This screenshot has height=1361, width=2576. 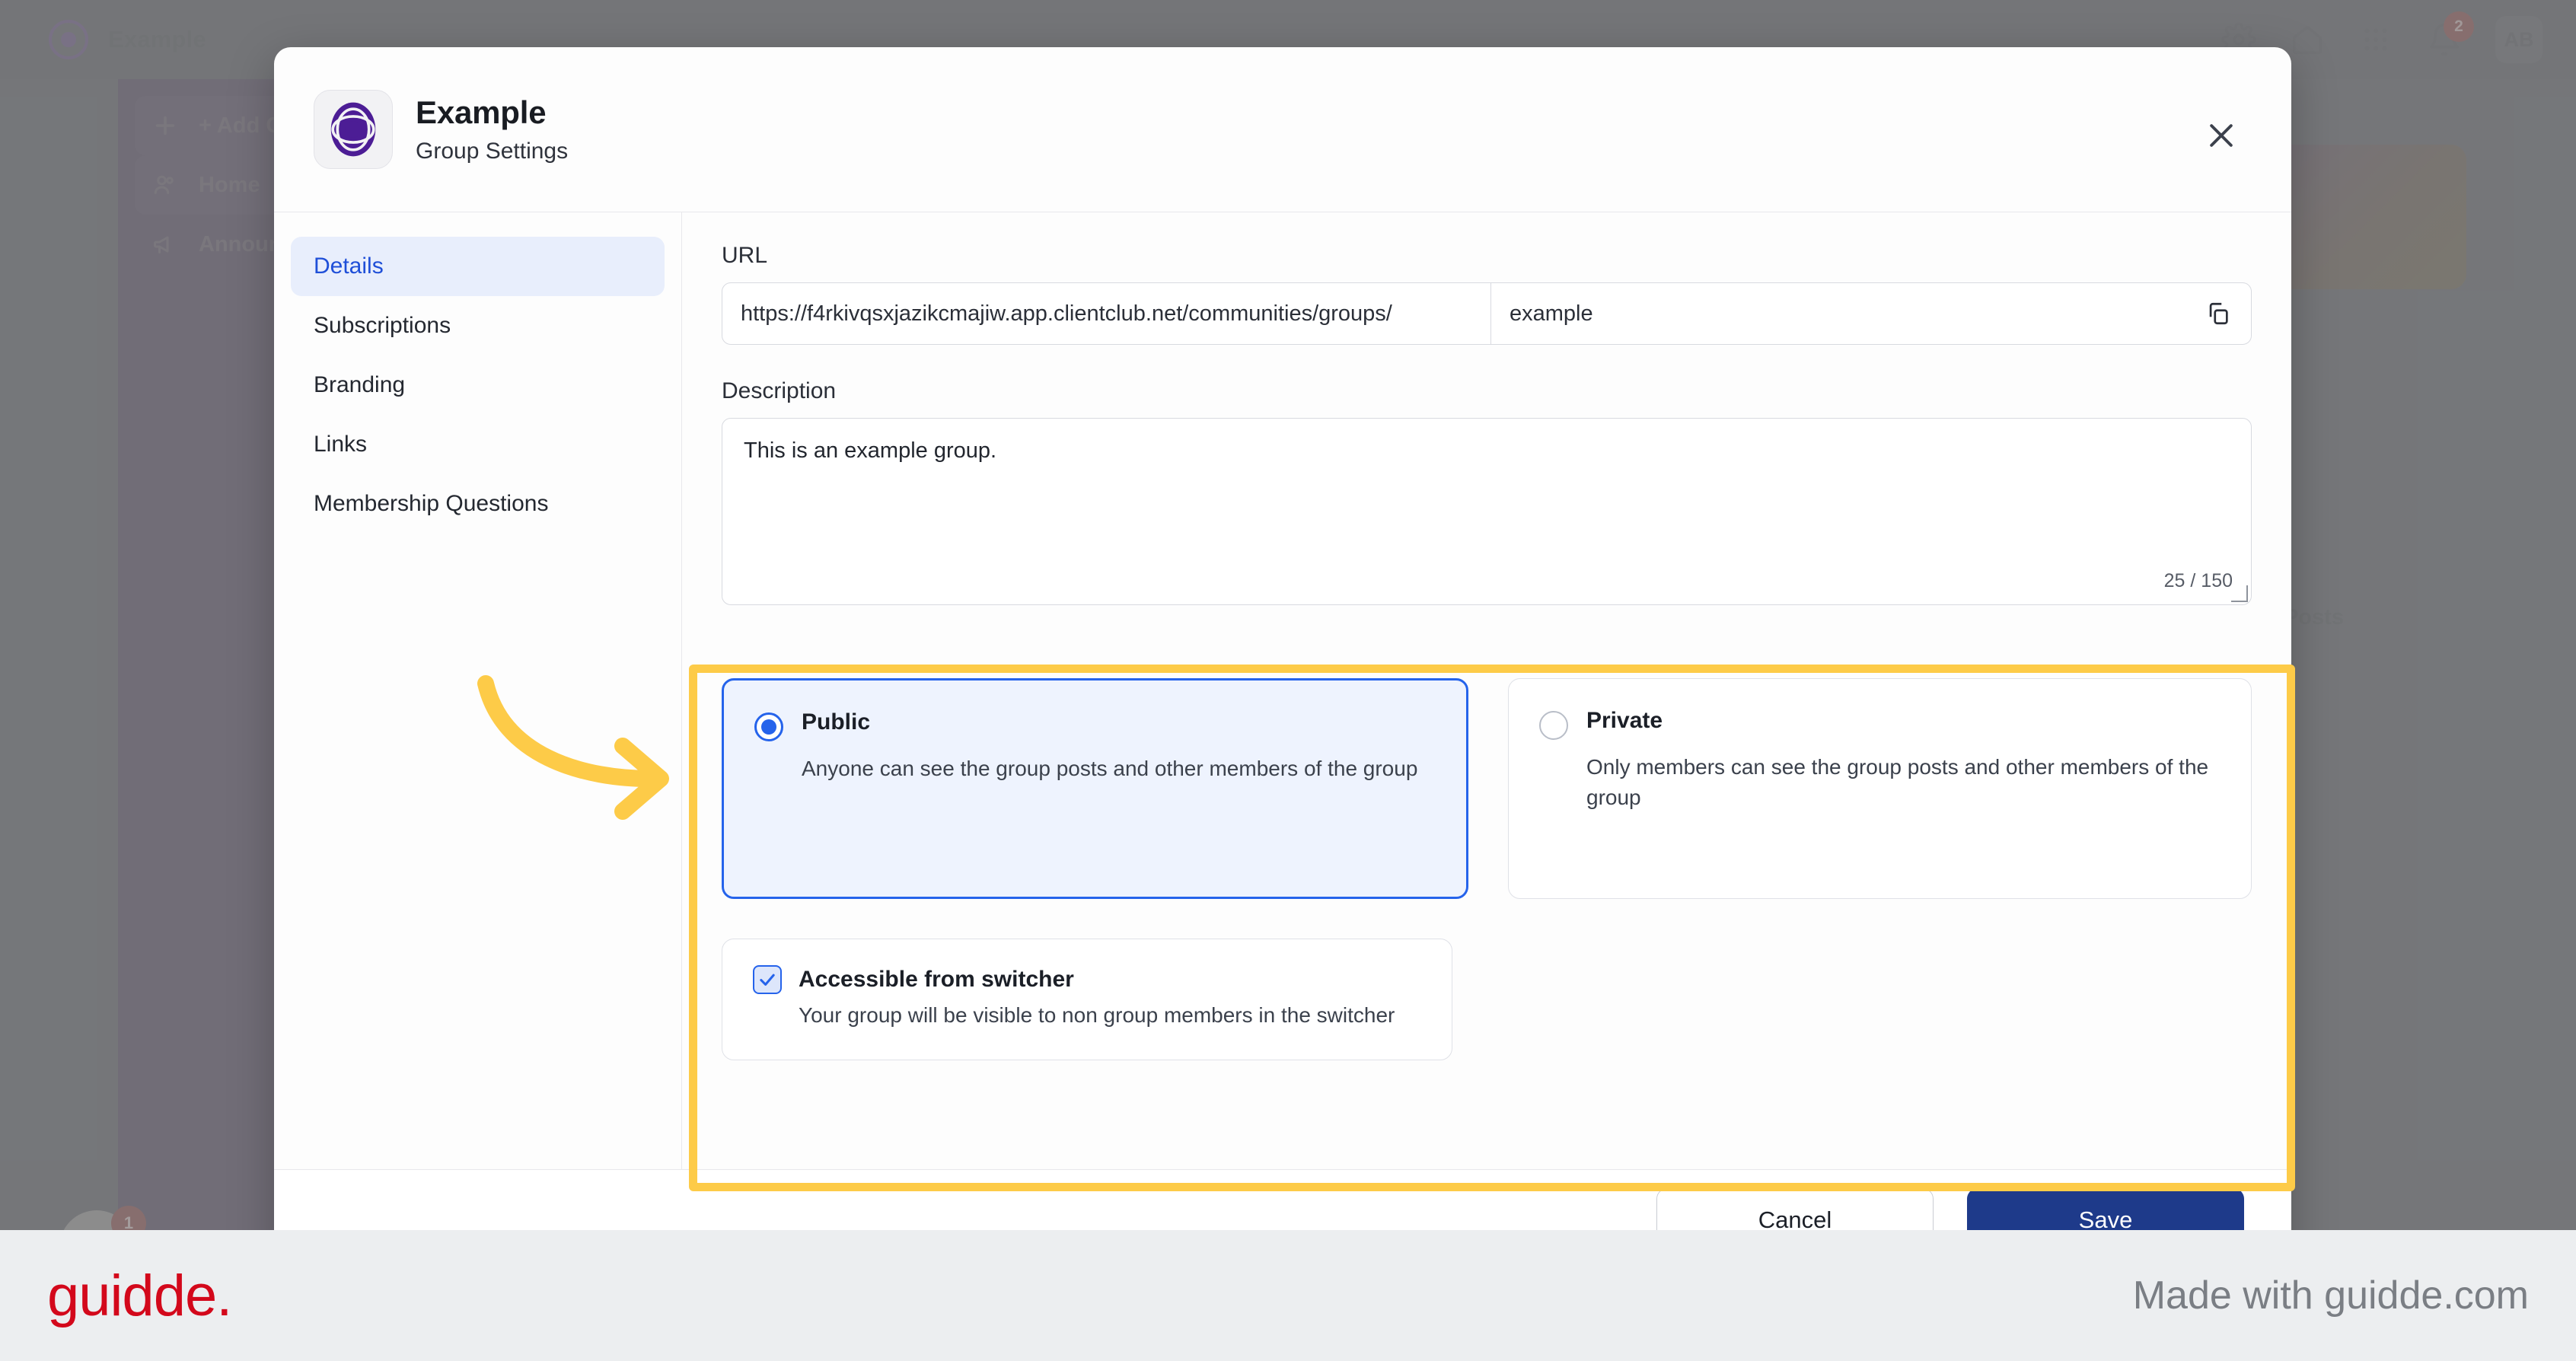 I want to click on radio-public-icon, so click(x=768, y=726).